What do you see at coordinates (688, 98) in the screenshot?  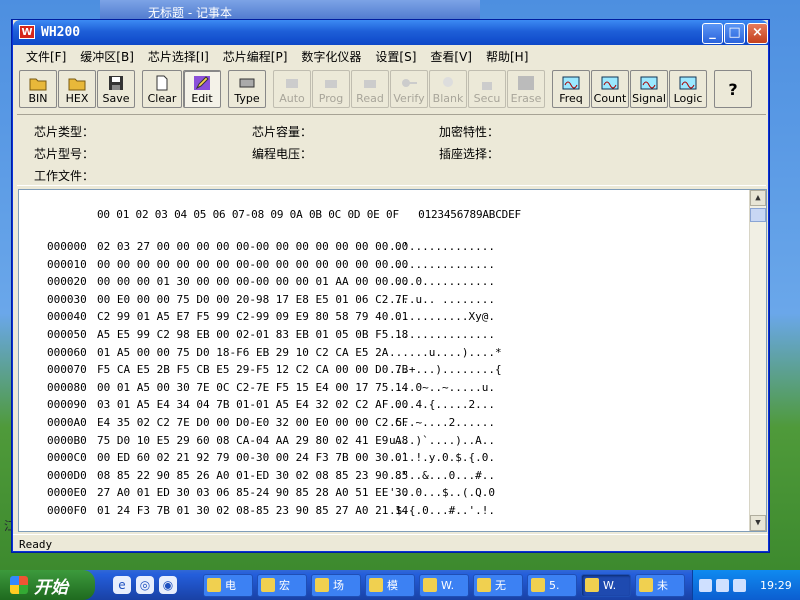 I see `logic-label: Logic` at bounding box center [688, 98].